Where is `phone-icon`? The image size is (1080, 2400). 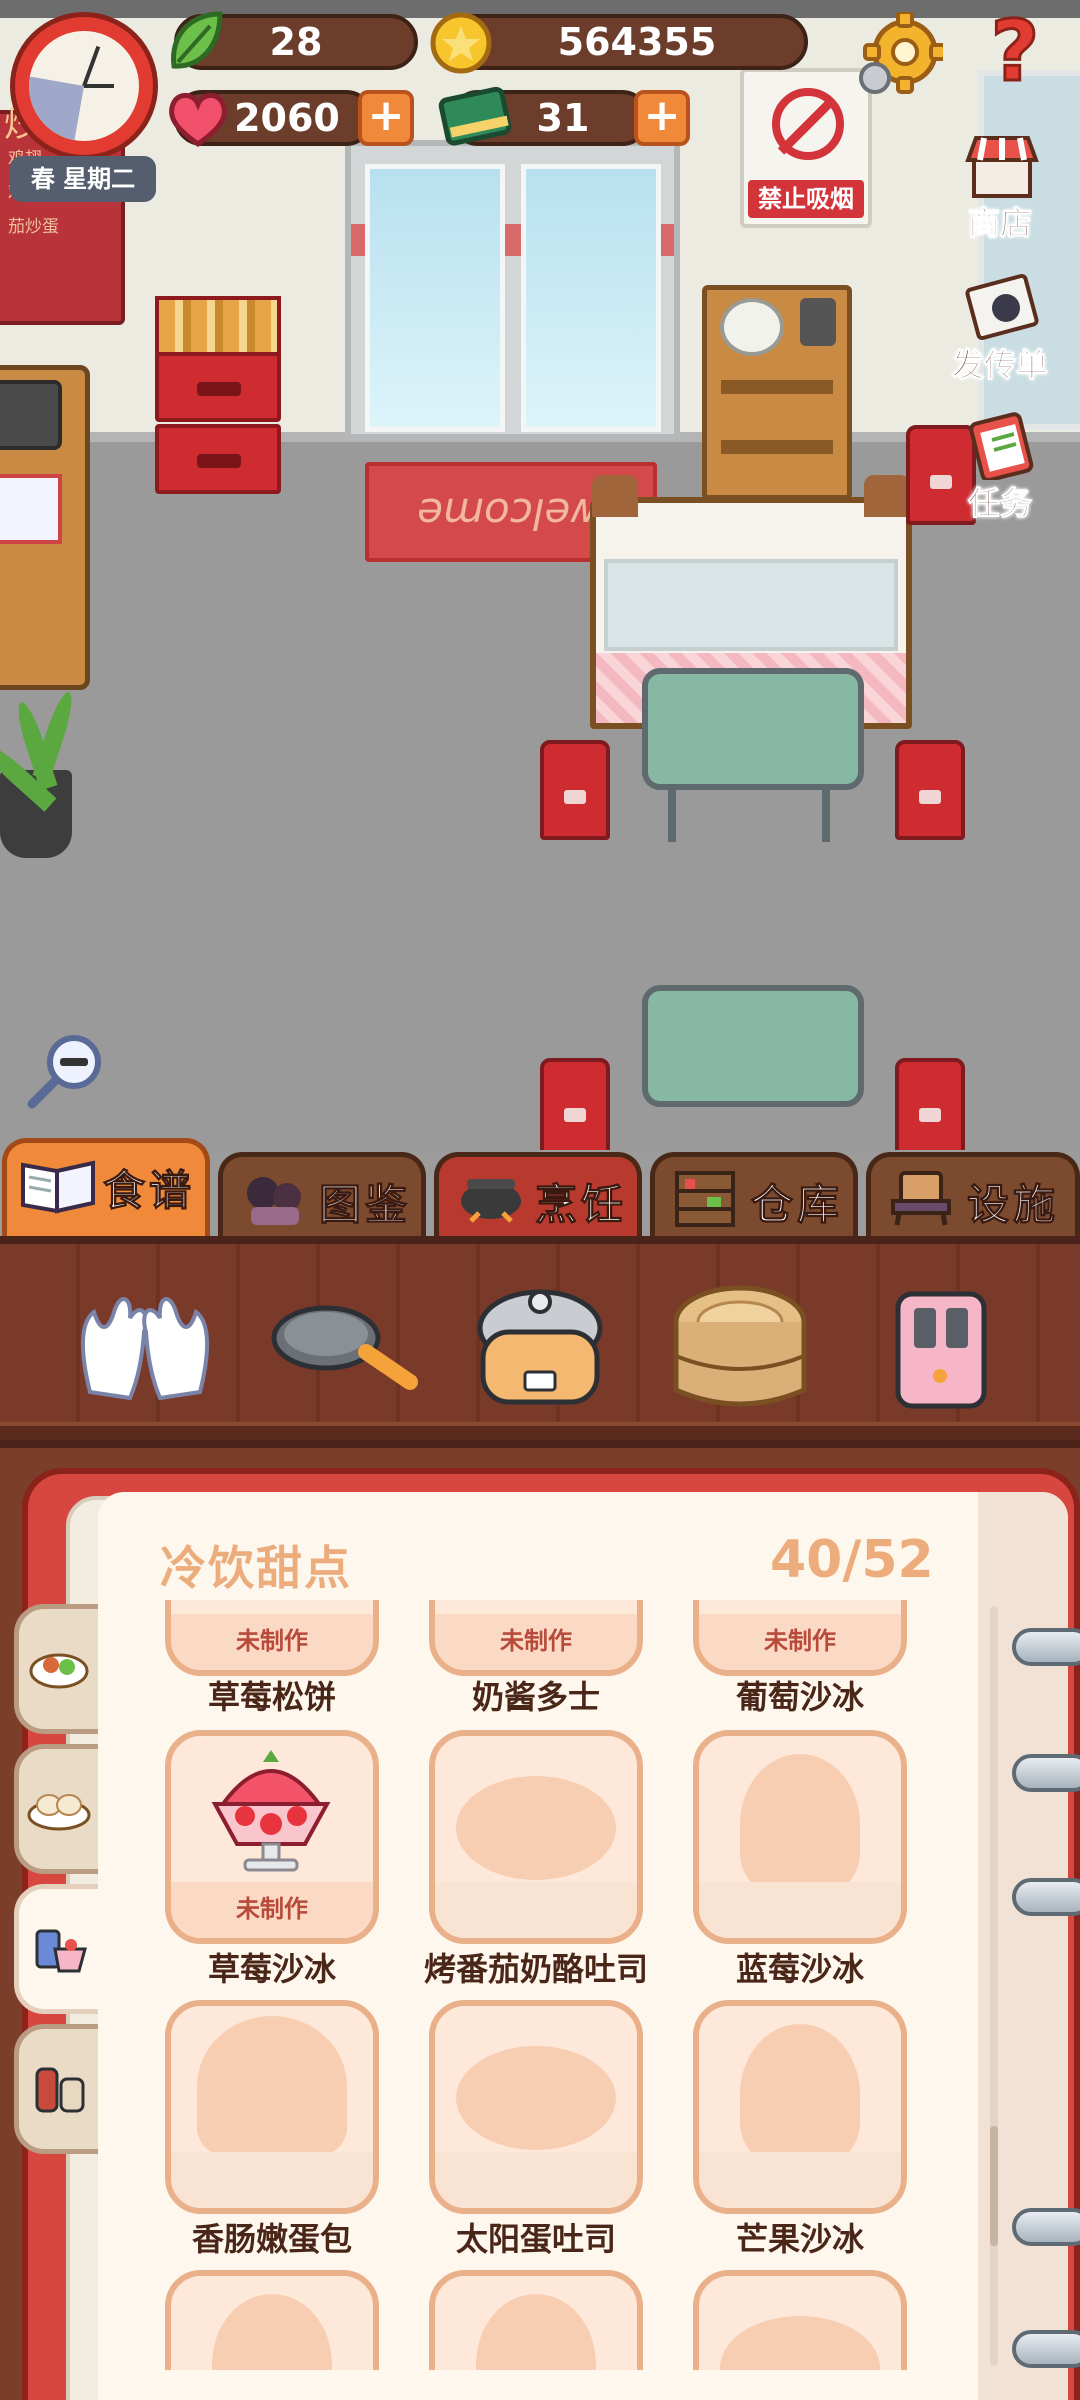
phone-icon is located at coordinates (31, 415).